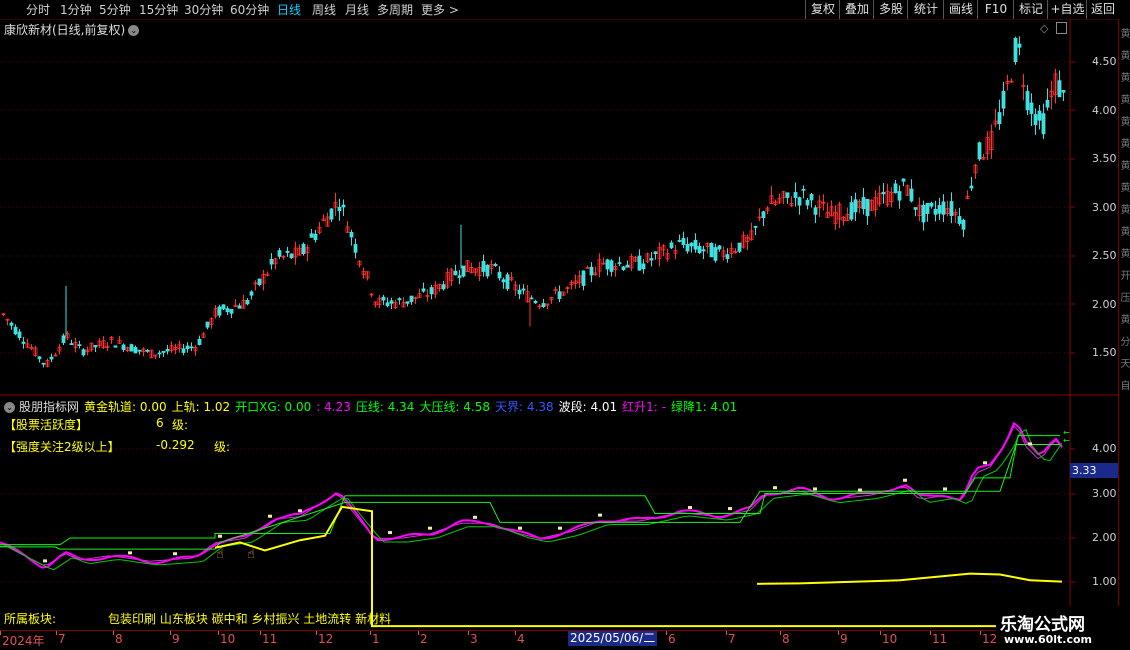  I want to click on period-tab-7: 周线, so click(324, 9).